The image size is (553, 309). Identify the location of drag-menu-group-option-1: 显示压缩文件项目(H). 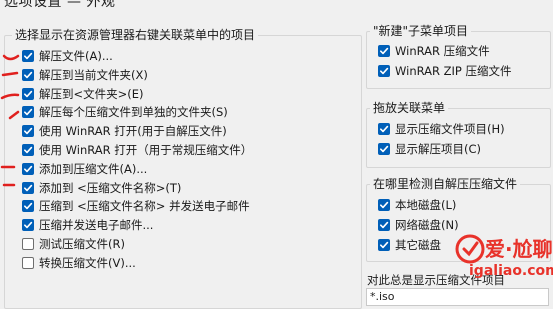
(441, 129).